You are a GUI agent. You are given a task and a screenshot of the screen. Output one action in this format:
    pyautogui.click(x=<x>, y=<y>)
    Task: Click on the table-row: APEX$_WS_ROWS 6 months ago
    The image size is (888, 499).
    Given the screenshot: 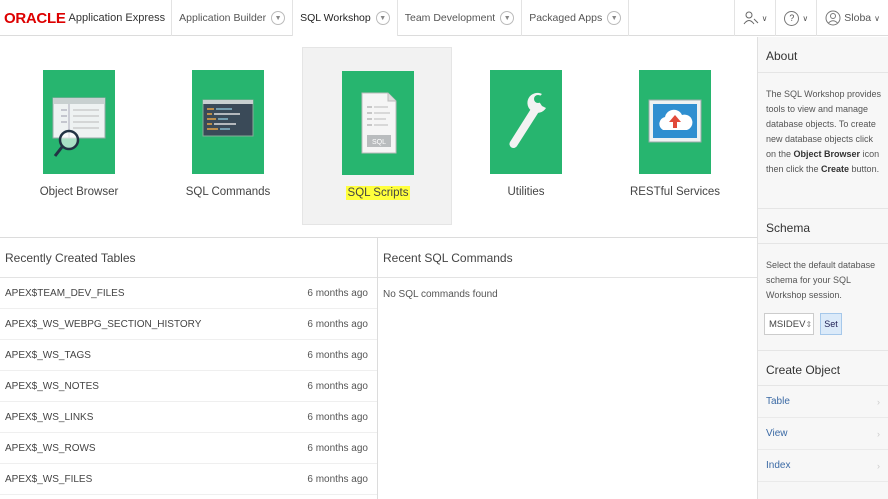 What is the action you would take?
    pyautogui.click(x=188, y=448)
    